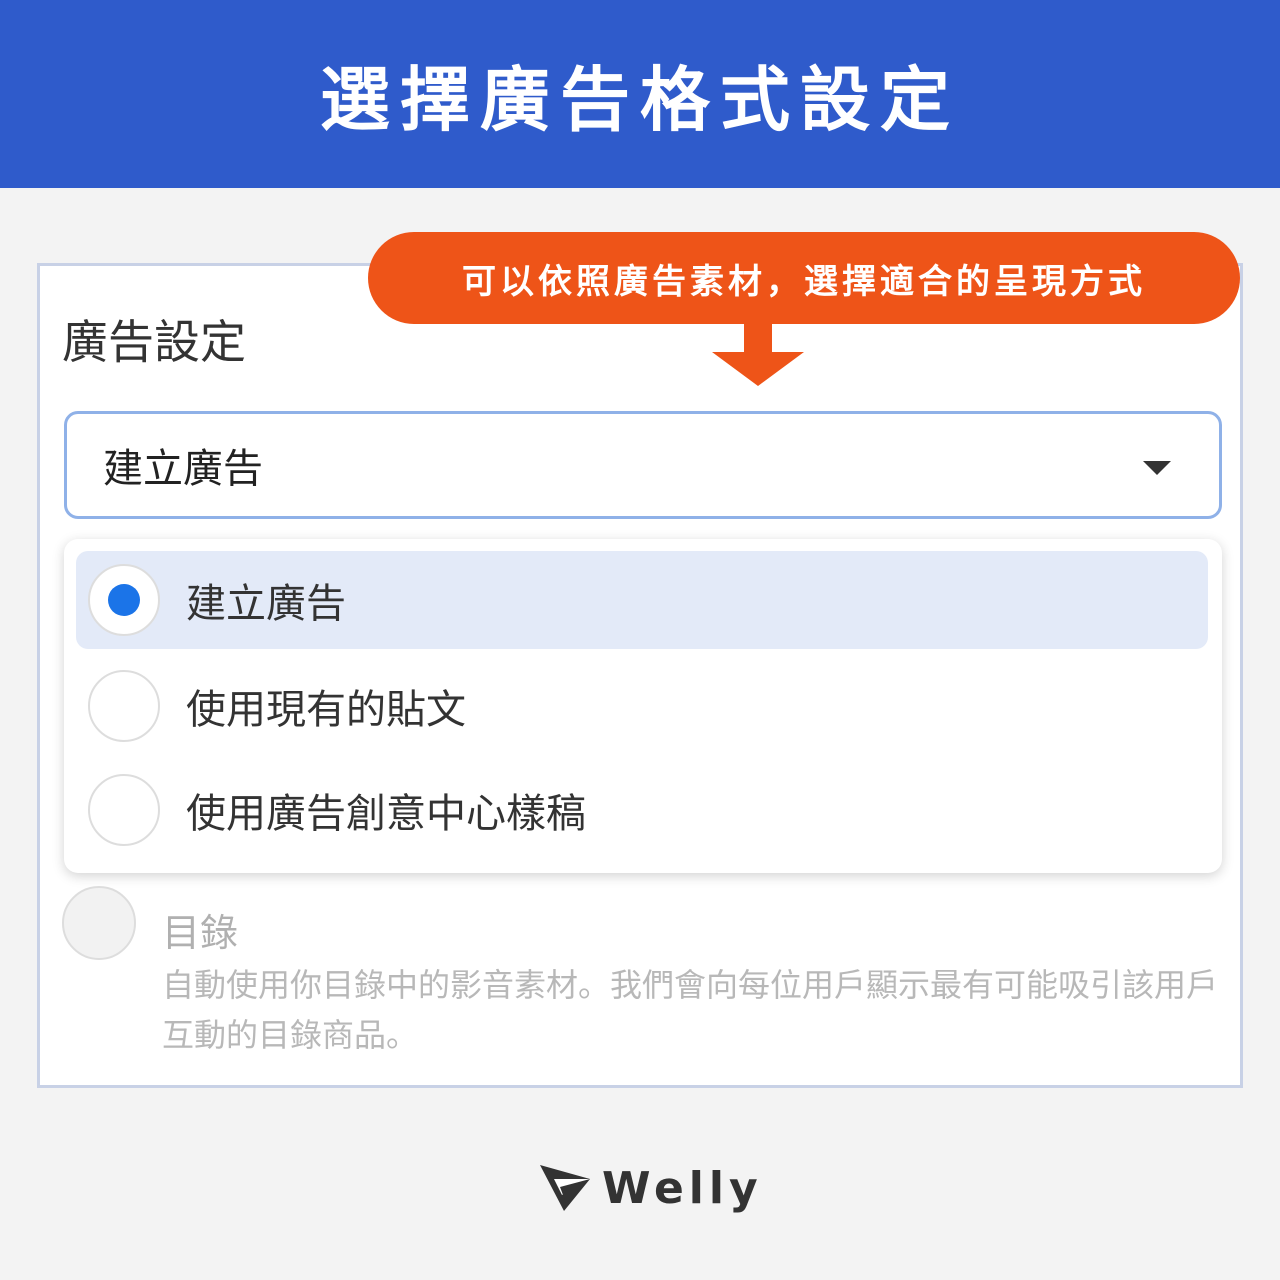 The height and width of the screenshot is (1280, 1280). What do you see at coordinates (154, 342) in the screenshot?
I see `section-title: 廣告設定` at bounding box center [154, 342].